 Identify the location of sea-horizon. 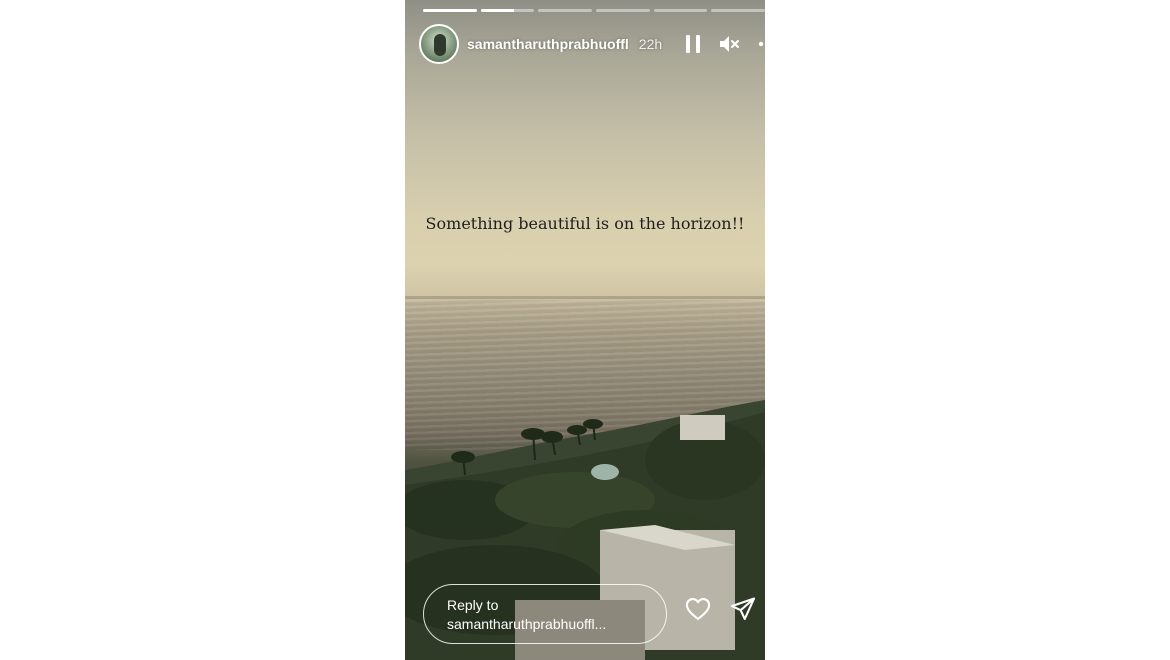
(585, 297).